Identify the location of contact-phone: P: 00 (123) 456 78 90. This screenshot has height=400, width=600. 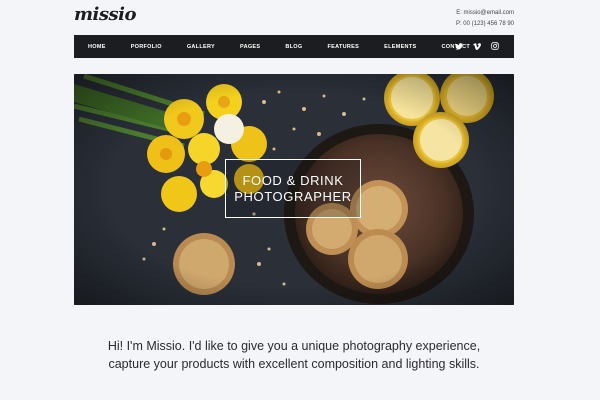
(484, 24).